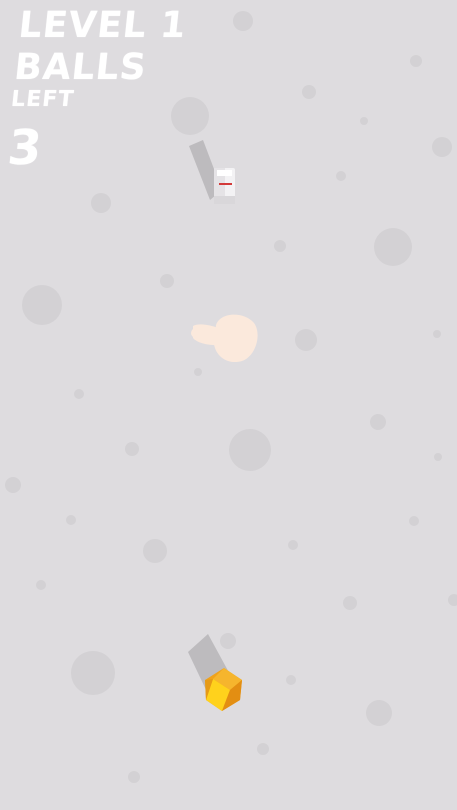 This screenshot has height=810, width=457. I want to click on bowling-pin-icon, so click(212, 172).